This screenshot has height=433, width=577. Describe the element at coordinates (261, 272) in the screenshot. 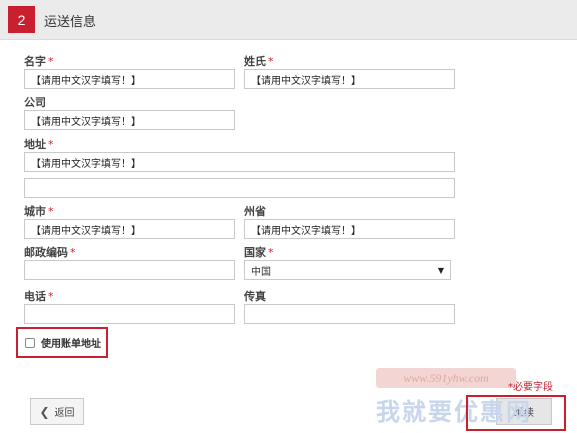

I see `country-select-value: 中国` at that location.